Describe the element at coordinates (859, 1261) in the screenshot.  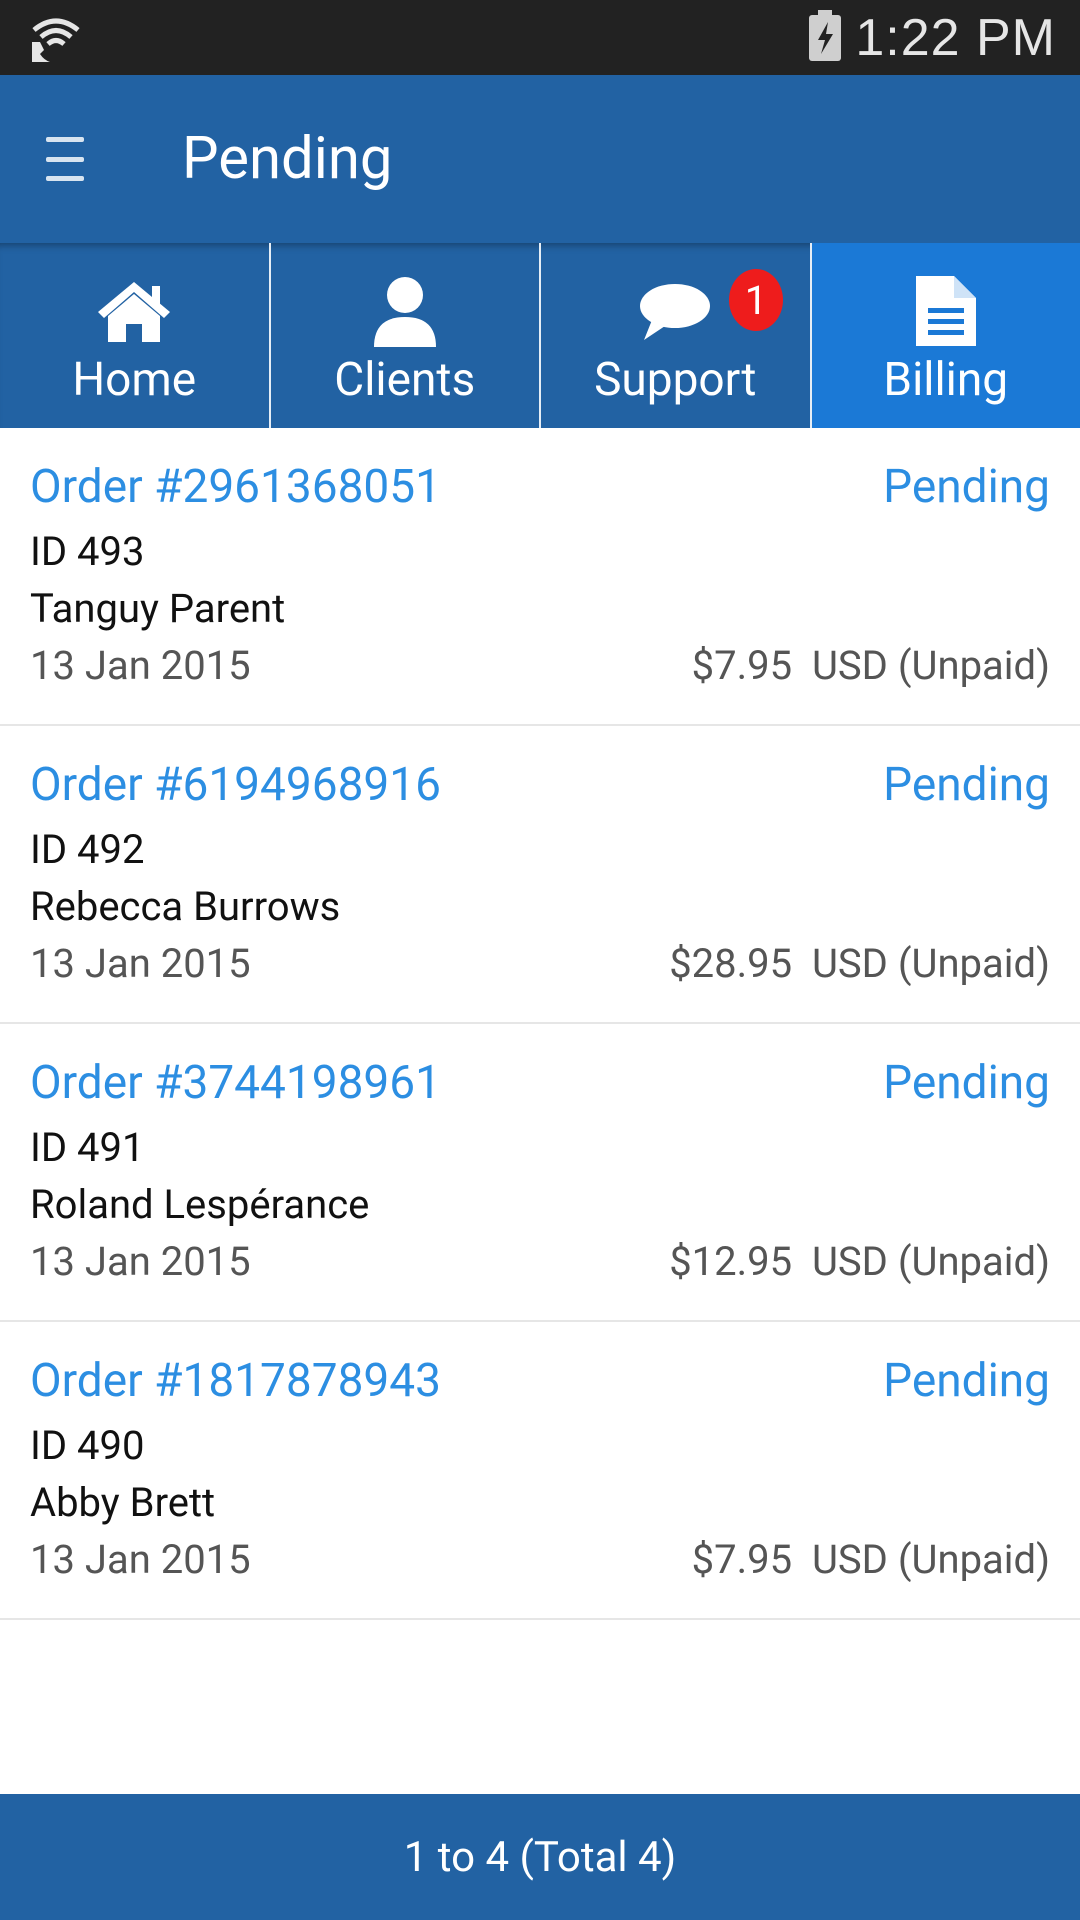
I see `order-amount: $12.95 USD (Unpaid)` at that location.